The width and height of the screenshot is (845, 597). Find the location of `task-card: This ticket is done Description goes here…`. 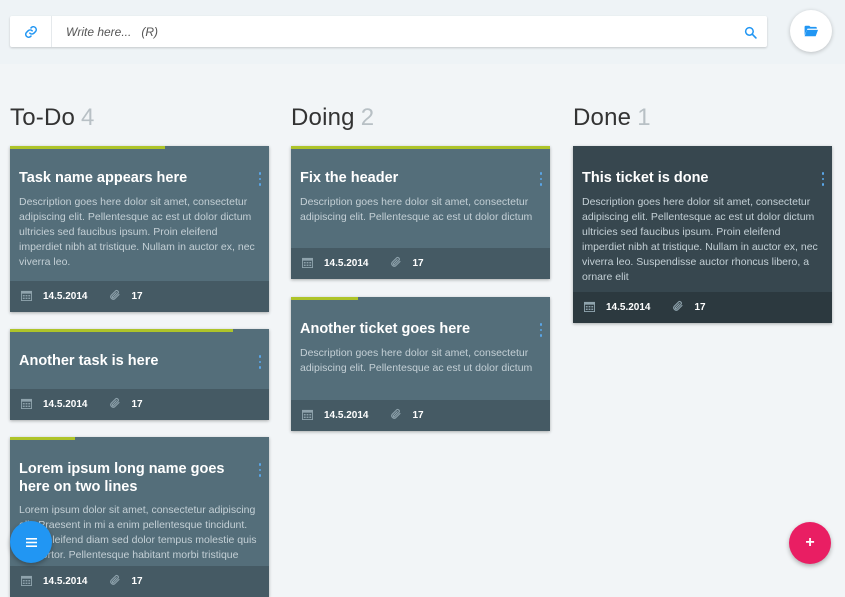

task-card: This ticket is done Description goes here… is located at coordinates (702, 234).